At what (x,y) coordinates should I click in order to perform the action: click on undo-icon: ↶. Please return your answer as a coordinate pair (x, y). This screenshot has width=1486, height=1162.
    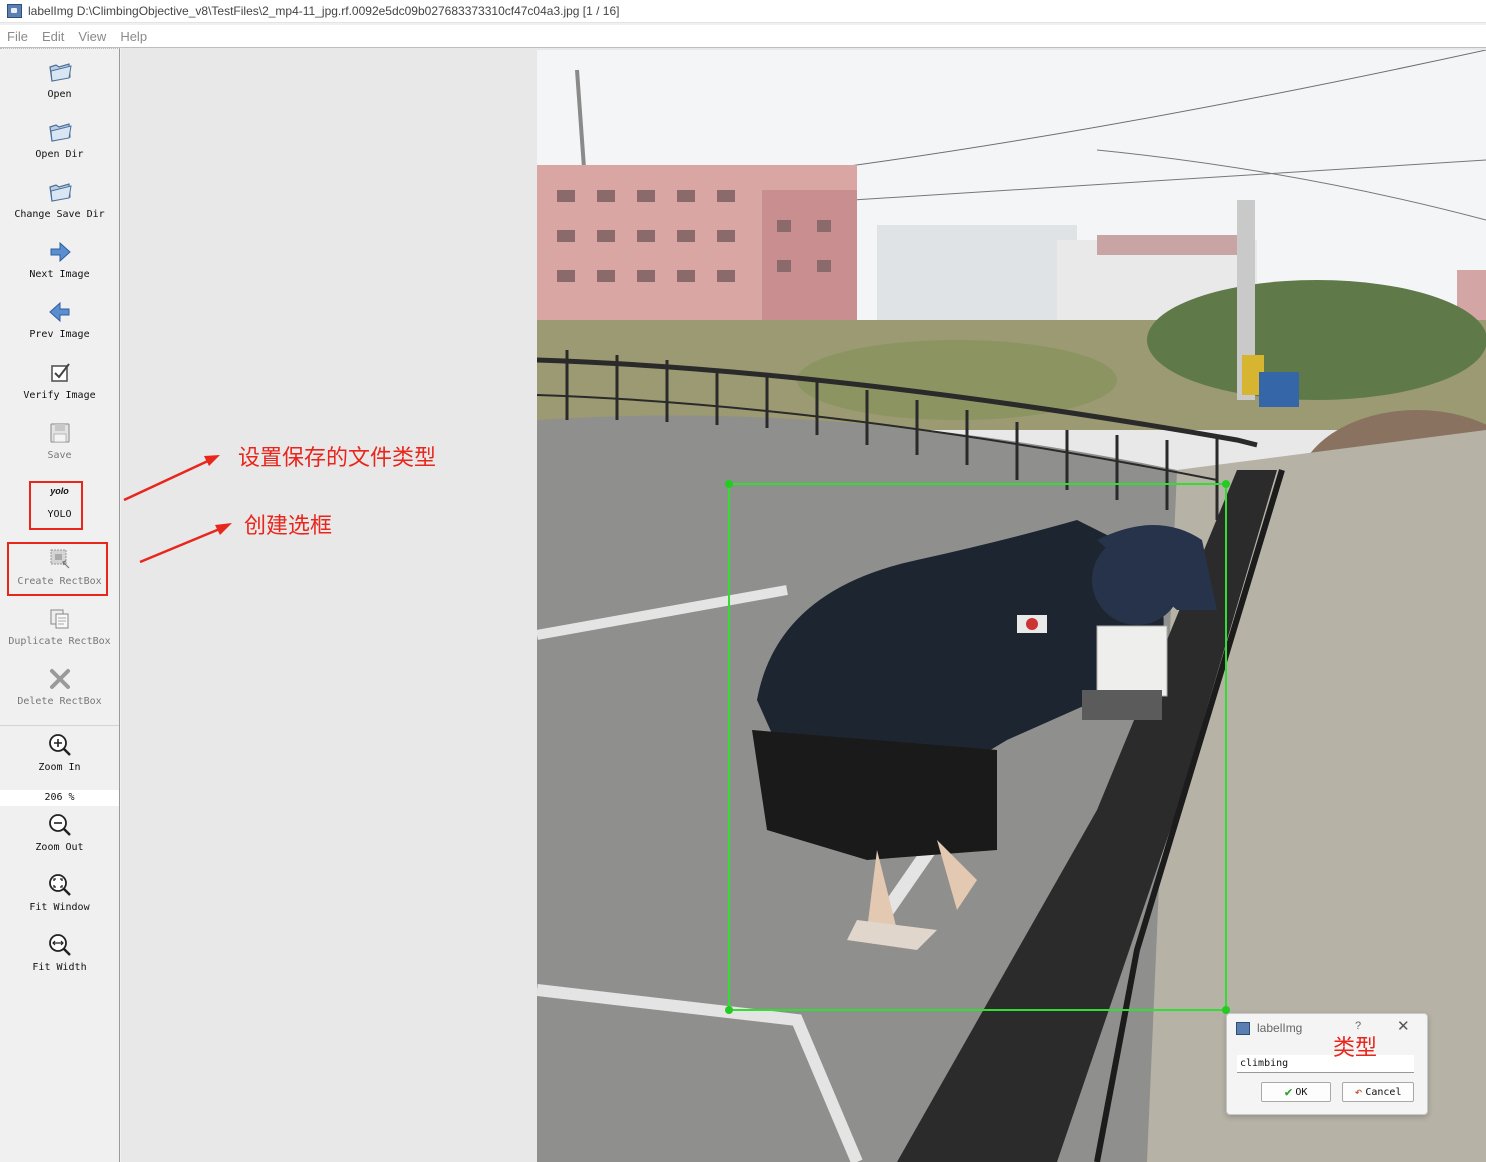
    Looking at the image, I should click on (1358, 1092).